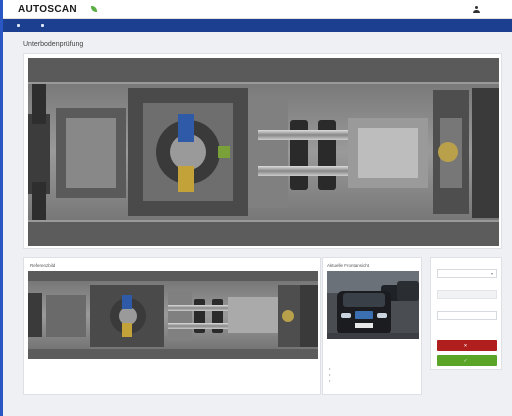 The height and width of the screenshot is (416, 512). What do you see at coordinates (491, 273) in the screenshot?
I see `chevron-down-icon: ▾` at bounding box center [491, 273].